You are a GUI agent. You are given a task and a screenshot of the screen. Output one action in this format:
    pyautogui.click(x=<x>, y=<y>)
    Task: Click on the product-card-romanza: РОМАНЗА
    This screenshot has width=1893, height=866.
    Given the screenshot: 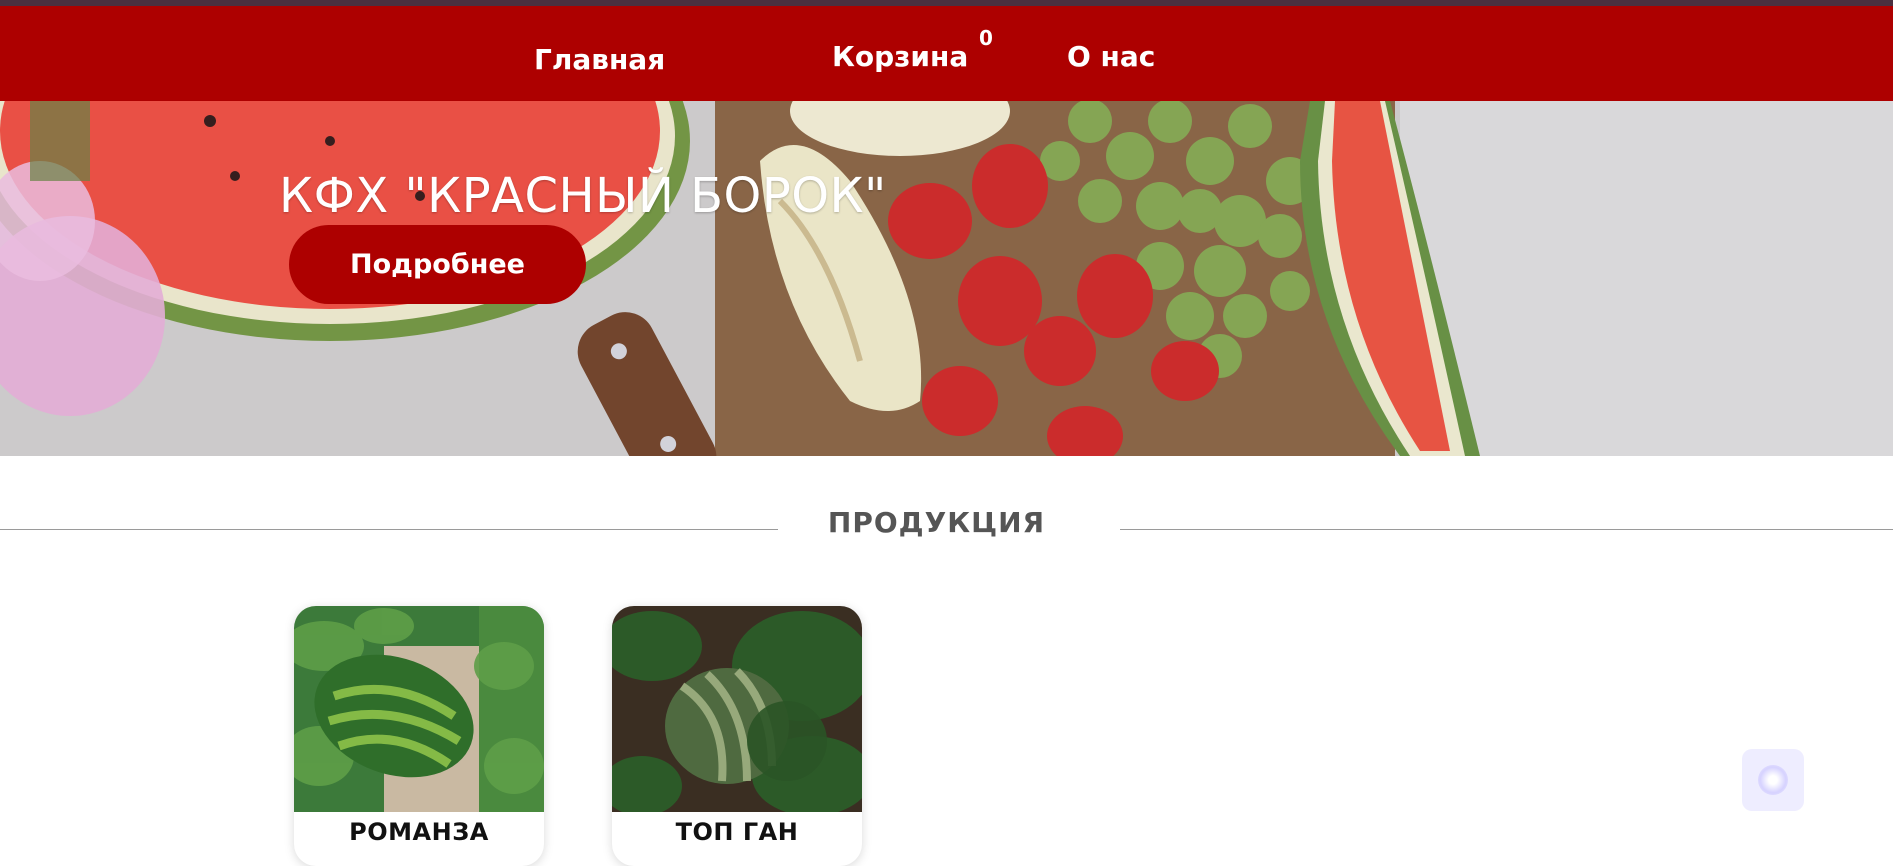 What is the action you would take?
    pyautogui.click(x=419, y=736)
    